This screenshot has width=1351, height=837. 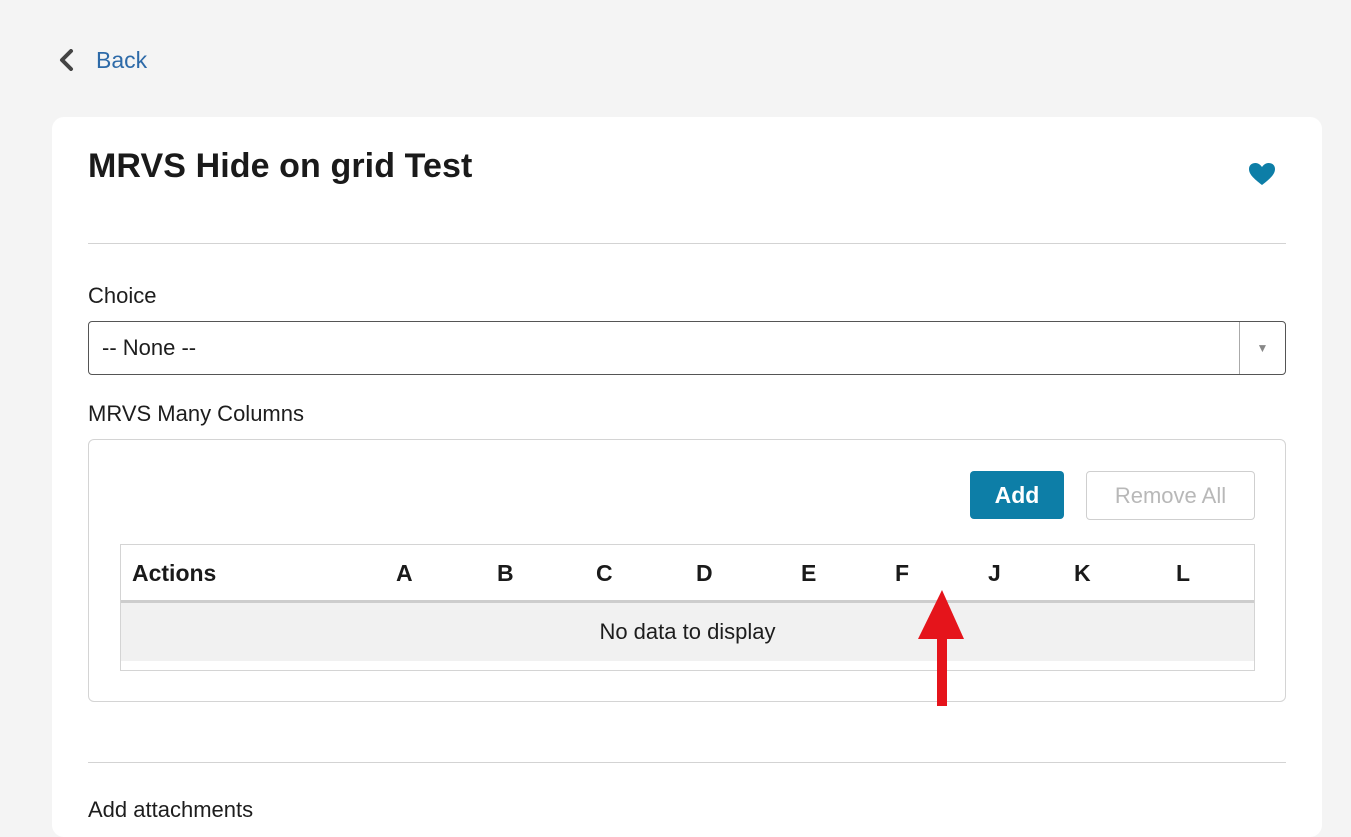 I want to click on section-divider, so click(x=687, y=762).